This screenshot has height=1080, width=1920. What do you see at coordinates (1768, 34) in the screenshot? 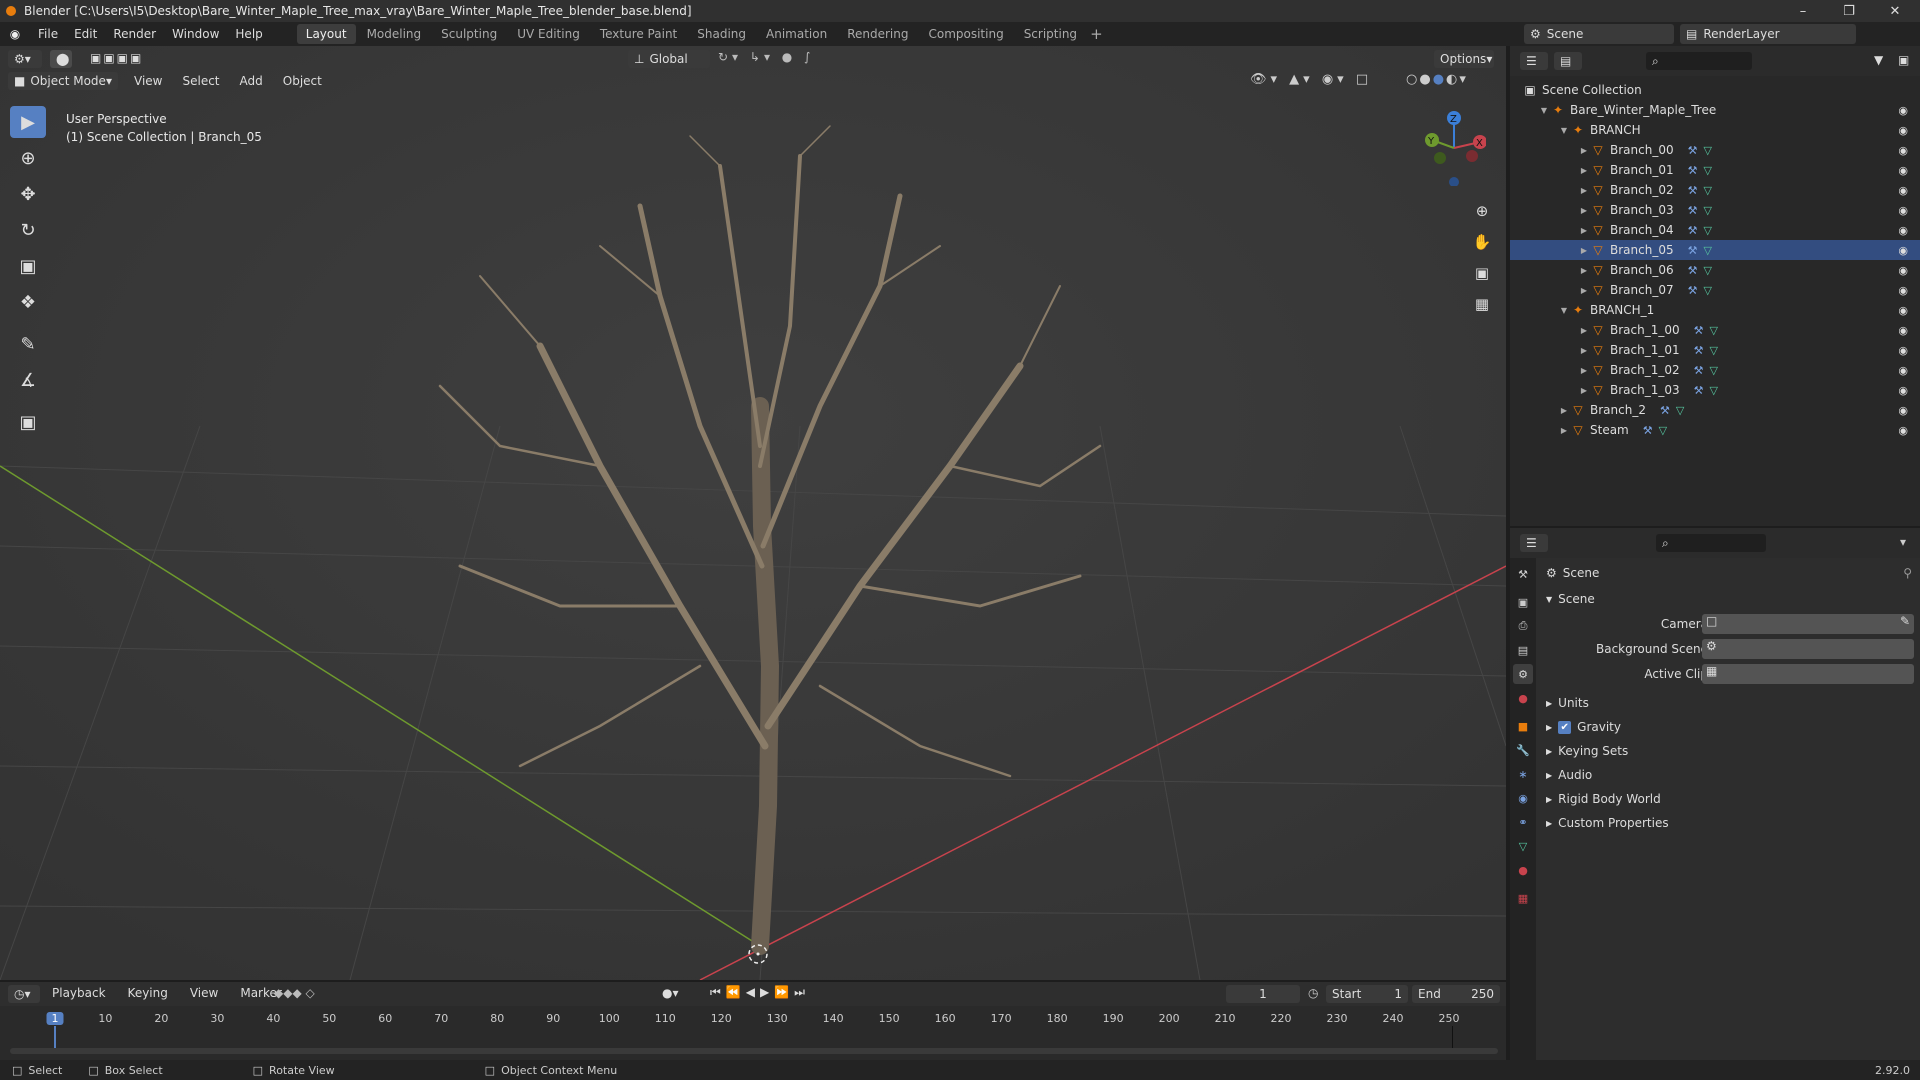
I see `view-layer-selector: ▤ RenderLayer` at bounding box center [1768, 34].